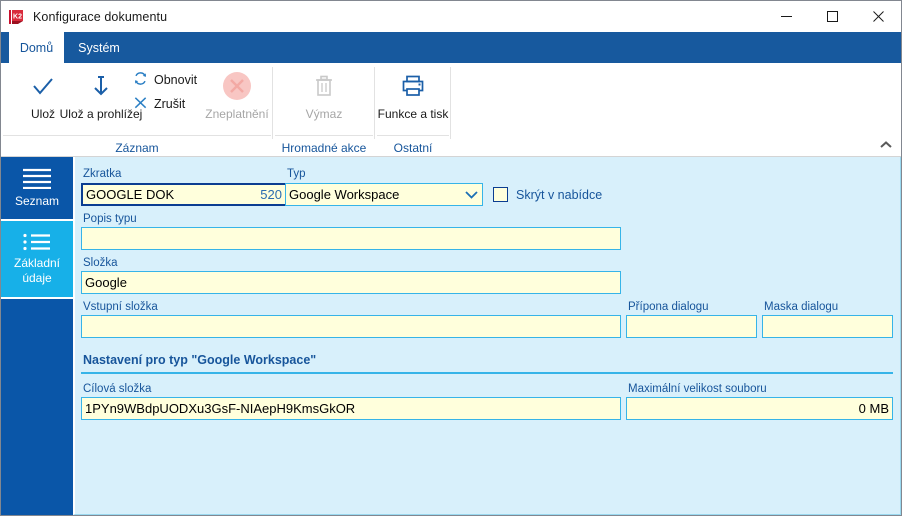 The height and width of the screenshot is (516, 902). I want to click on left-navigation: Seznam Základní údaje, so click(37, 336).